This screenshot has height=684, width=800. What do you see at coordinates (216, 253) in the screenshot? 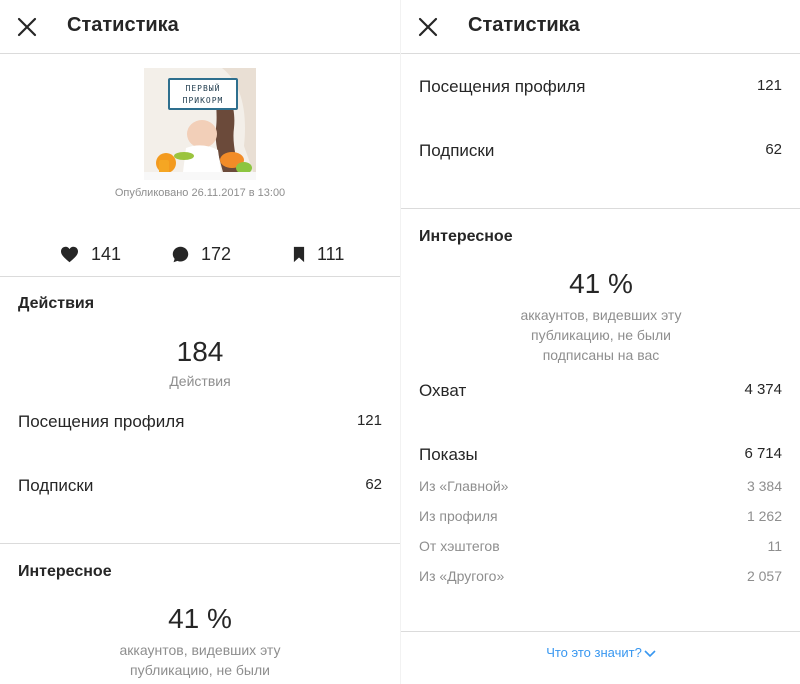
I see `comments-count: 172` at bounding box center [216, 253].